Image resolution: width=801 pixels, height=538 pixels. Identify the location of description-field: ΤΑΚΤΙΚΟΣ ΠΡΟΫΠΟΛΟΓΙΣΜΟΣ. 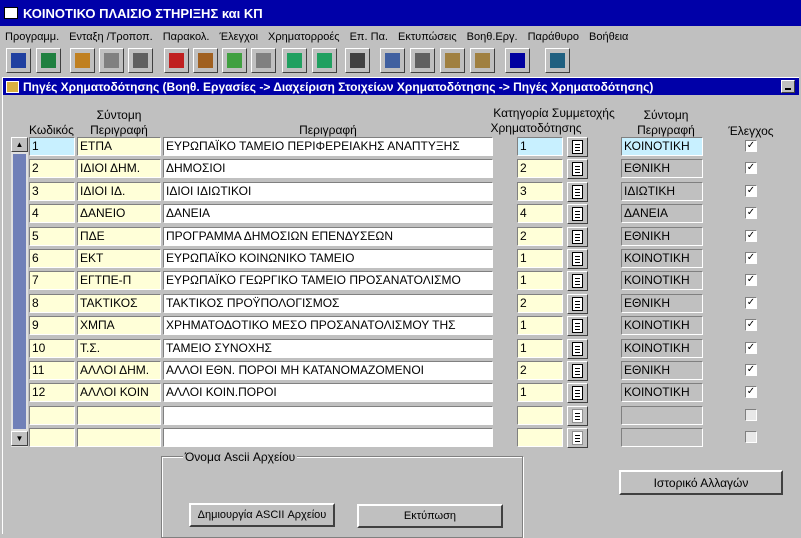
(328, 303).